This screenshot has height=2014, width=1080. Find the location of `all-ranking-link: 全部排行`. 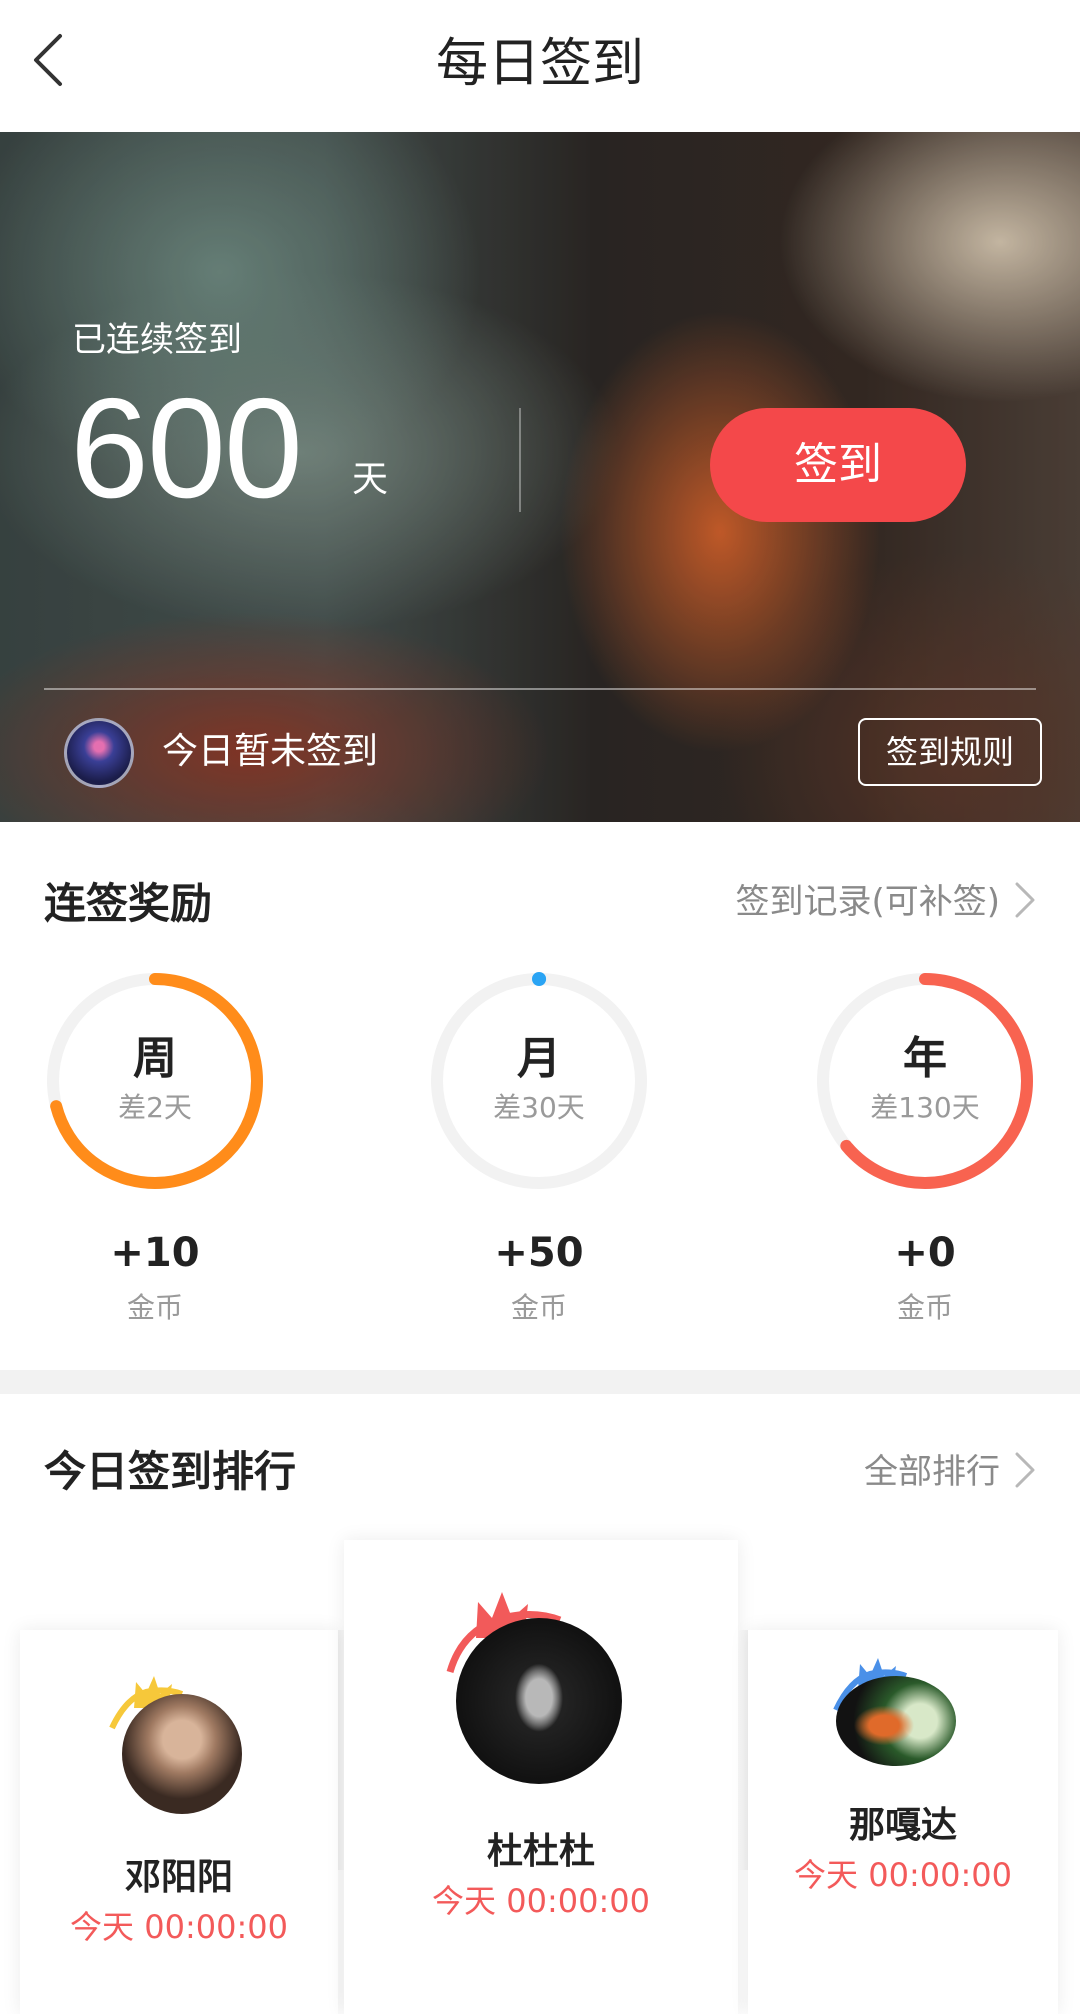

all-ranking-link: 全部排行 is located at coordinates (932, 1468).